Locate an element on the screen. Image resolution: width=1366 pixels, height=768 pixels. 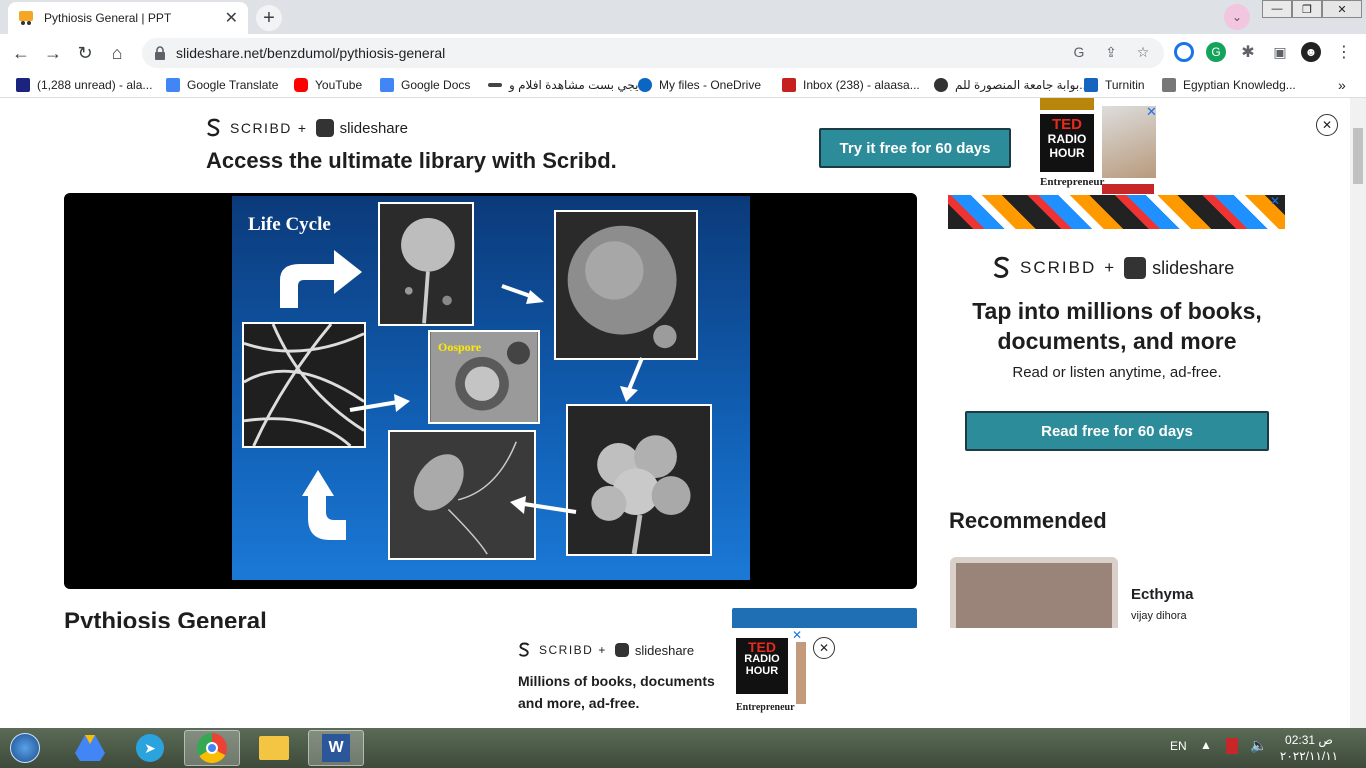
recommended-thumbnail is located at coordinates (1034, 597).